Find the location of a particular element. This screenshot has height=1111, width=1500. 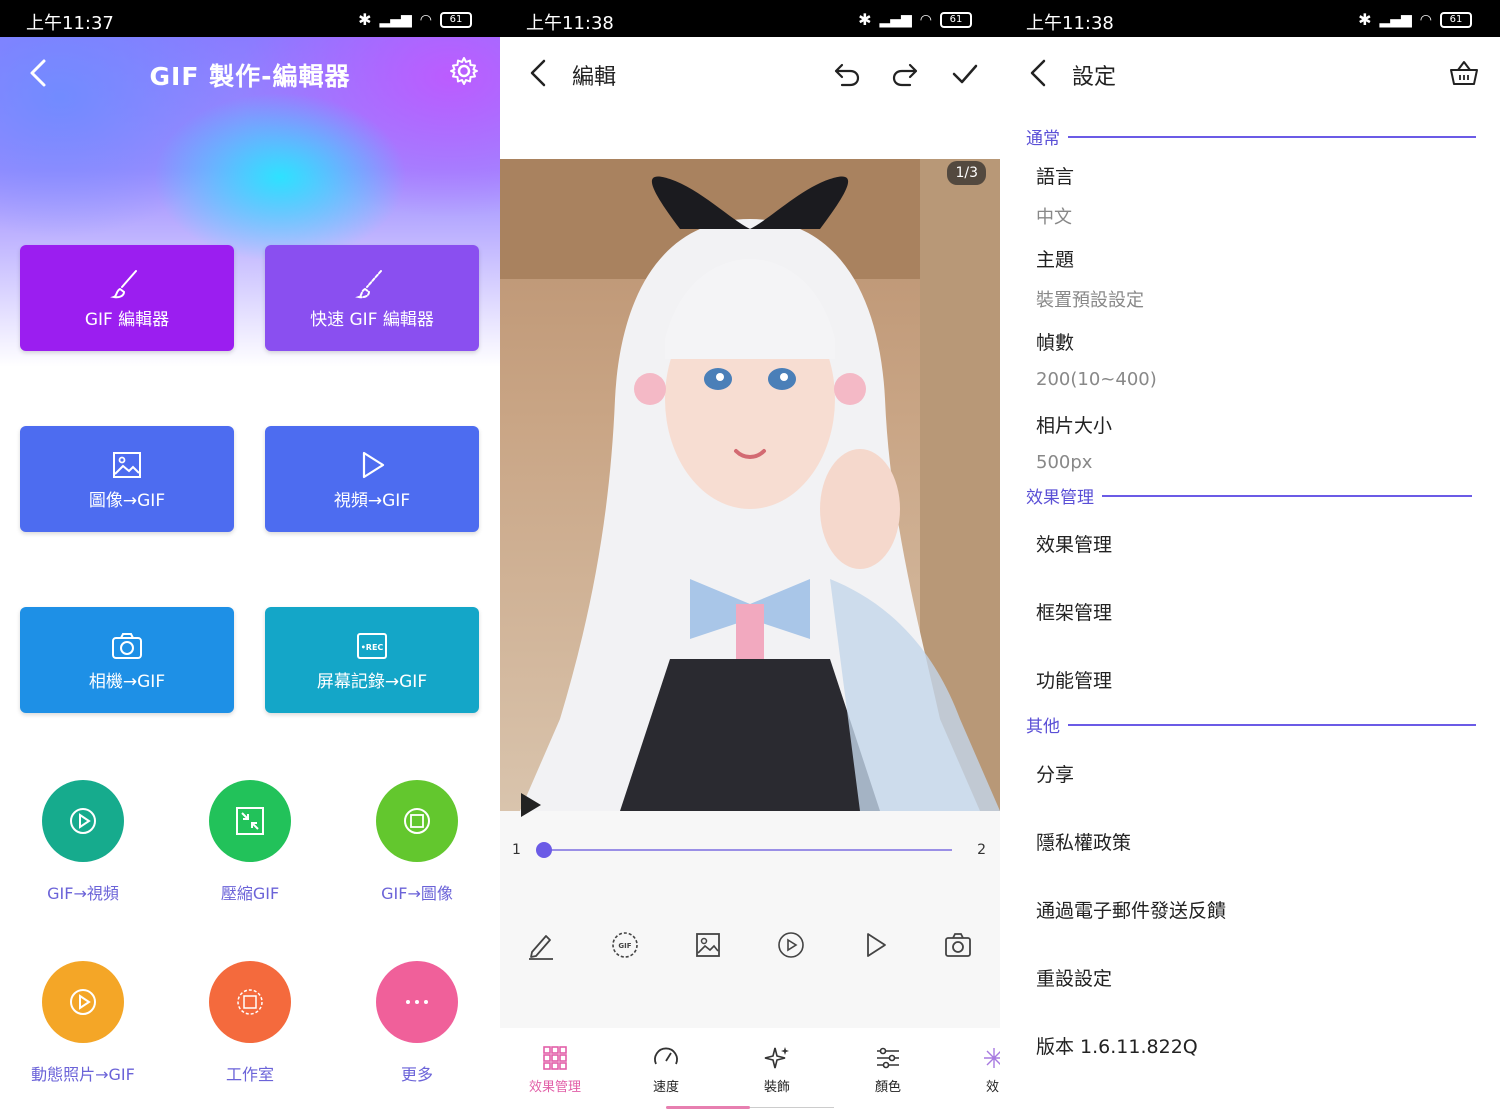

setting-privacy: 隱私權政策 is located at coordinates (1083, 841).